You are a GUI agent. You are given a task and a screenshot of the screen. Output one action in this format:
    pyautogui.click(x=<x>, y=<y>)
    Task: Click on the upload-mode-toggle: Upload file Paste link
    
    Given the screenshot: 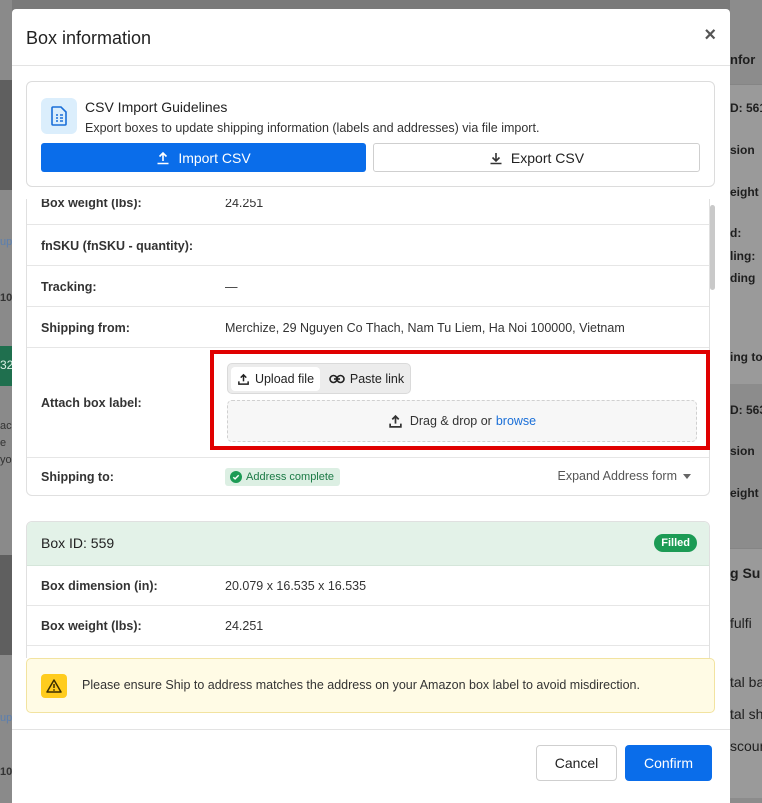 What is the action you would take?
    pyautogui.click(x=319, y=378)
    